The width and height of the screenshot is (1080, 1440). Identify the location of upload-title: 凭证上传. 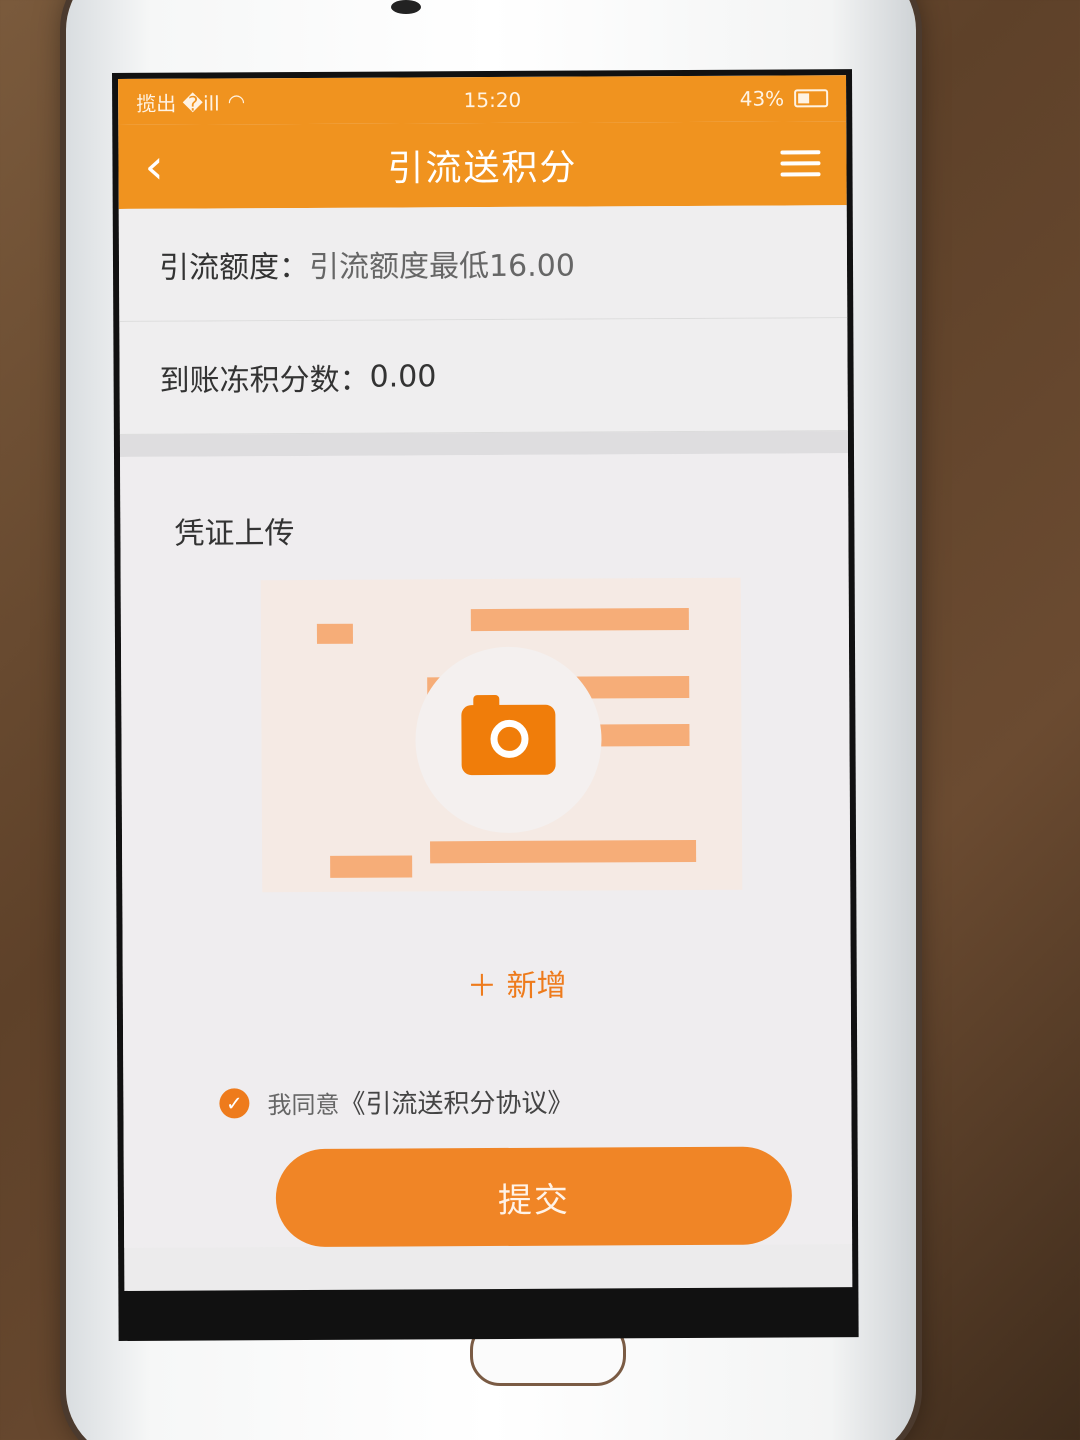
(234, 534).